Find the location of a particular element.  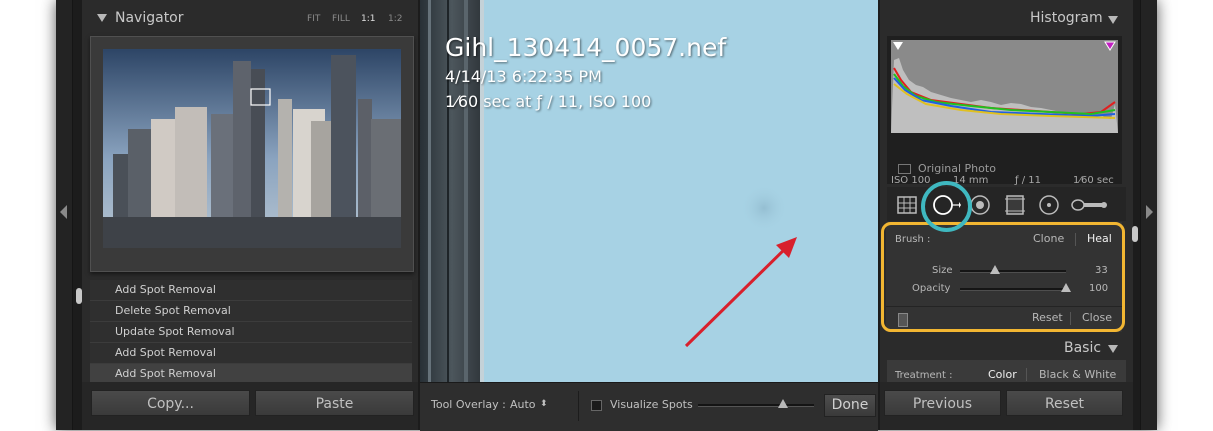

zoom-1-2: 1:2 is located at coordinates (395, 19).